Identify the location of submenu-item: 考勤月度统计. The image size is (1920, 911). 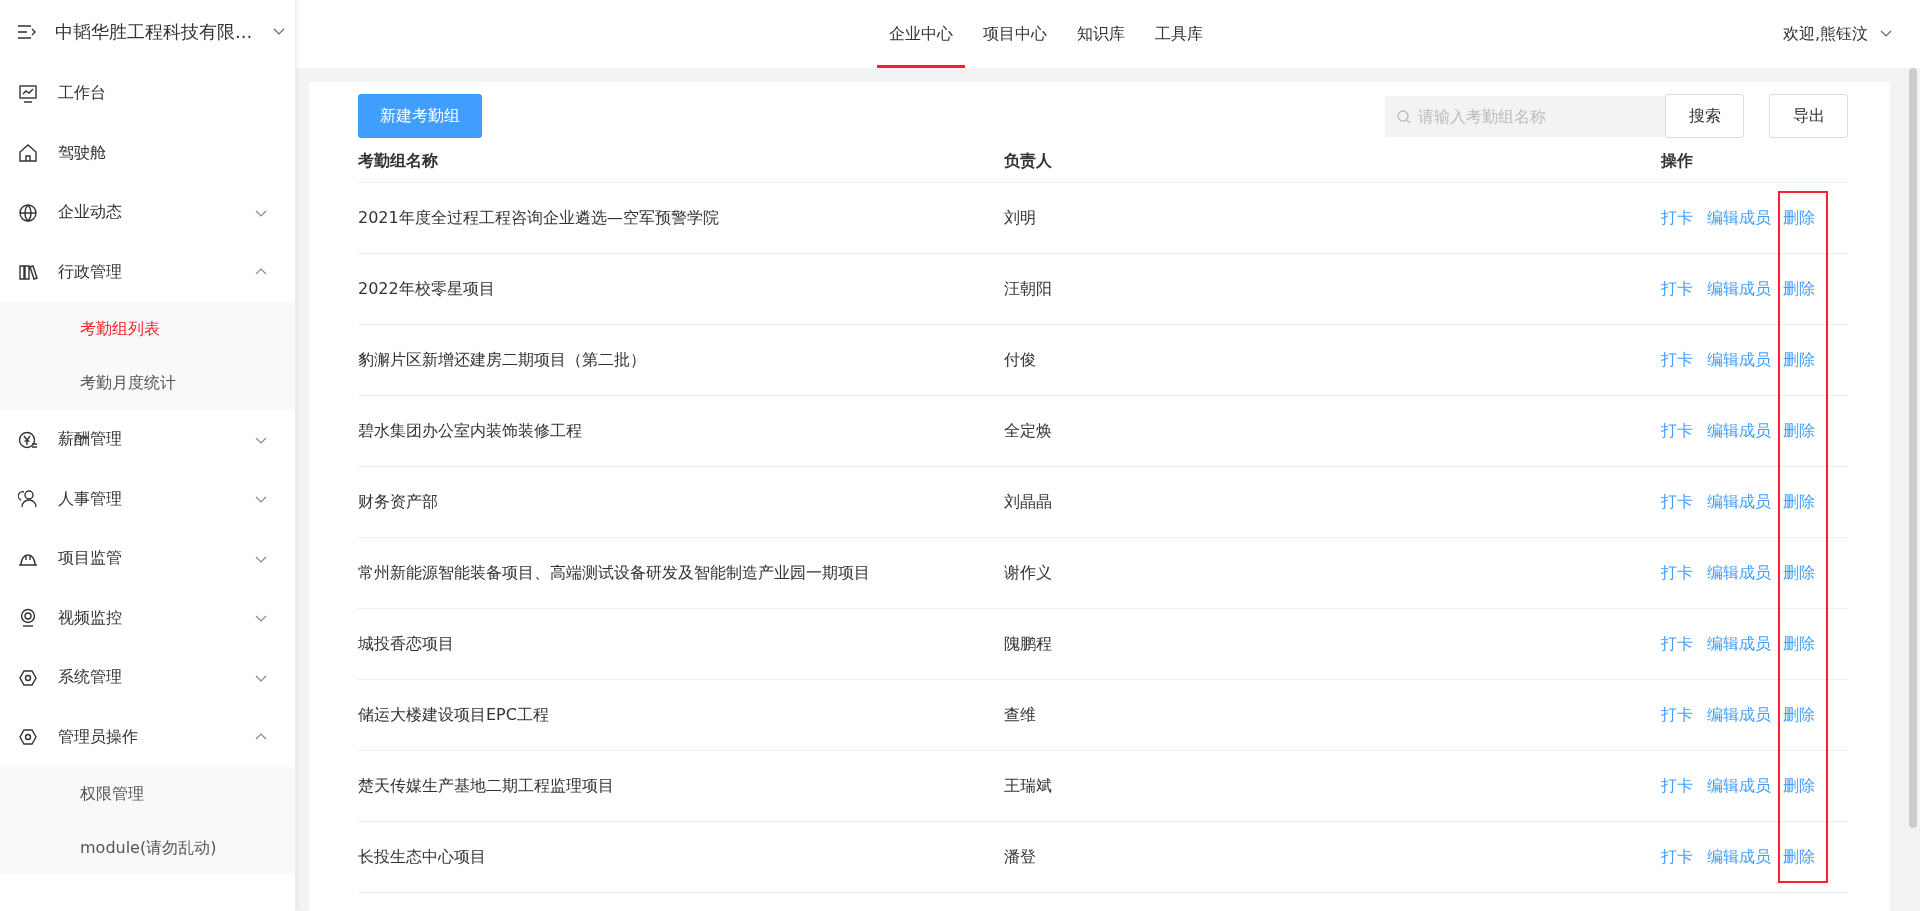
(147, 383).